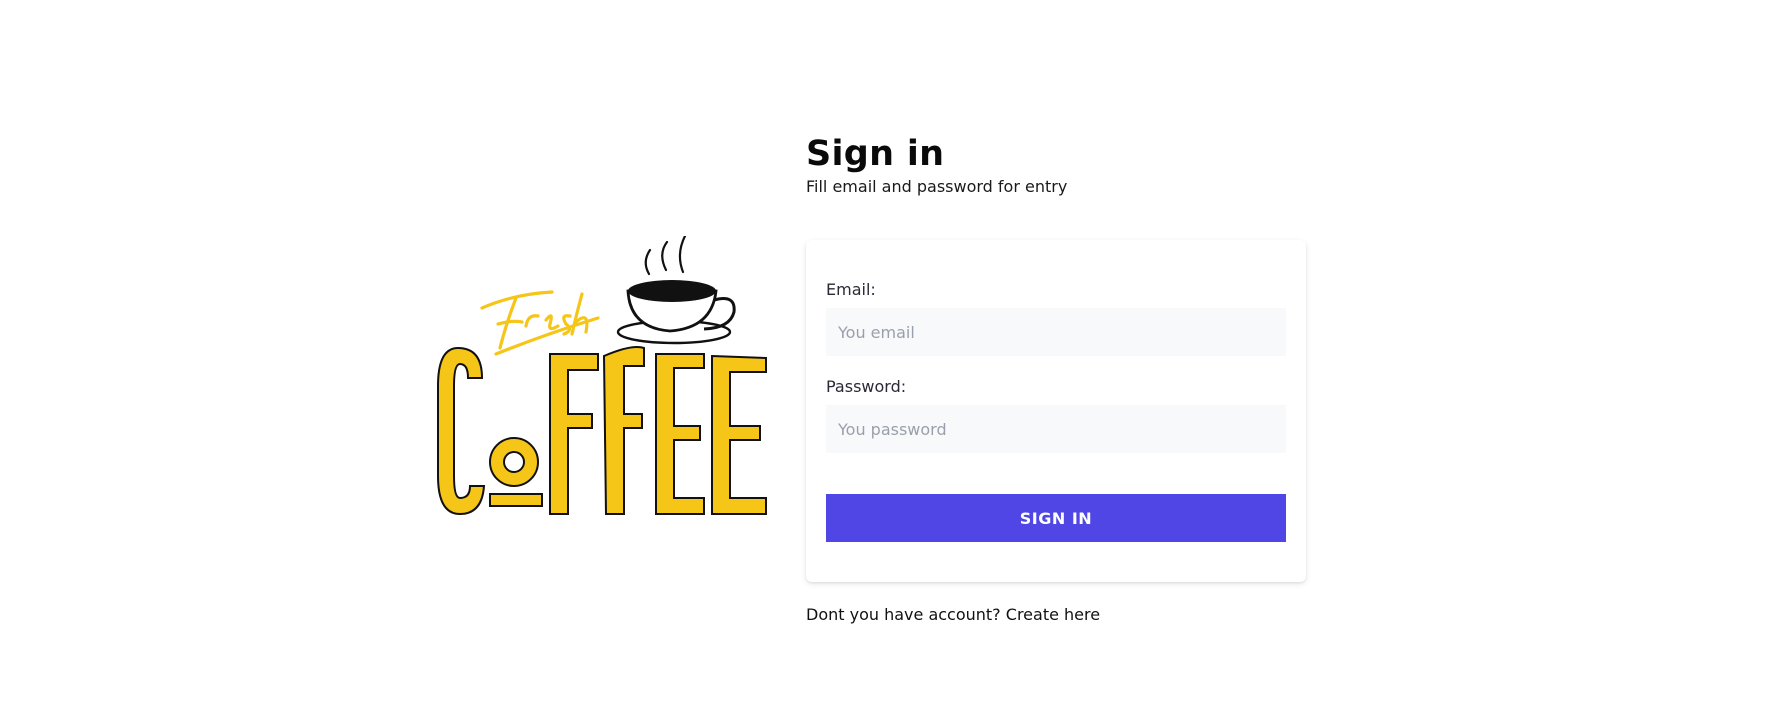 Image resolution: width=1779 pixels, height=724 pixels. I want to click on coffee-block-text, so click(602, 431).